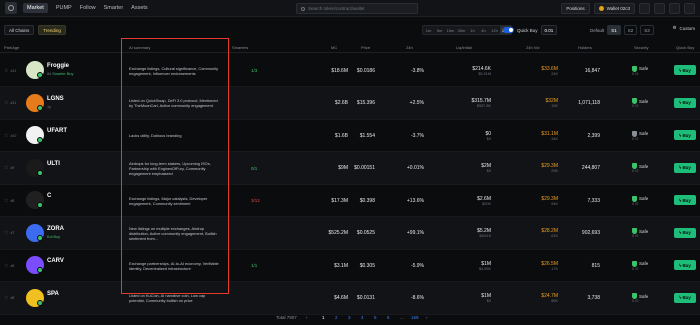 This screenshot has height=325, width=700. I want to click on col-pair: Pair/Age, so click(11, 47).